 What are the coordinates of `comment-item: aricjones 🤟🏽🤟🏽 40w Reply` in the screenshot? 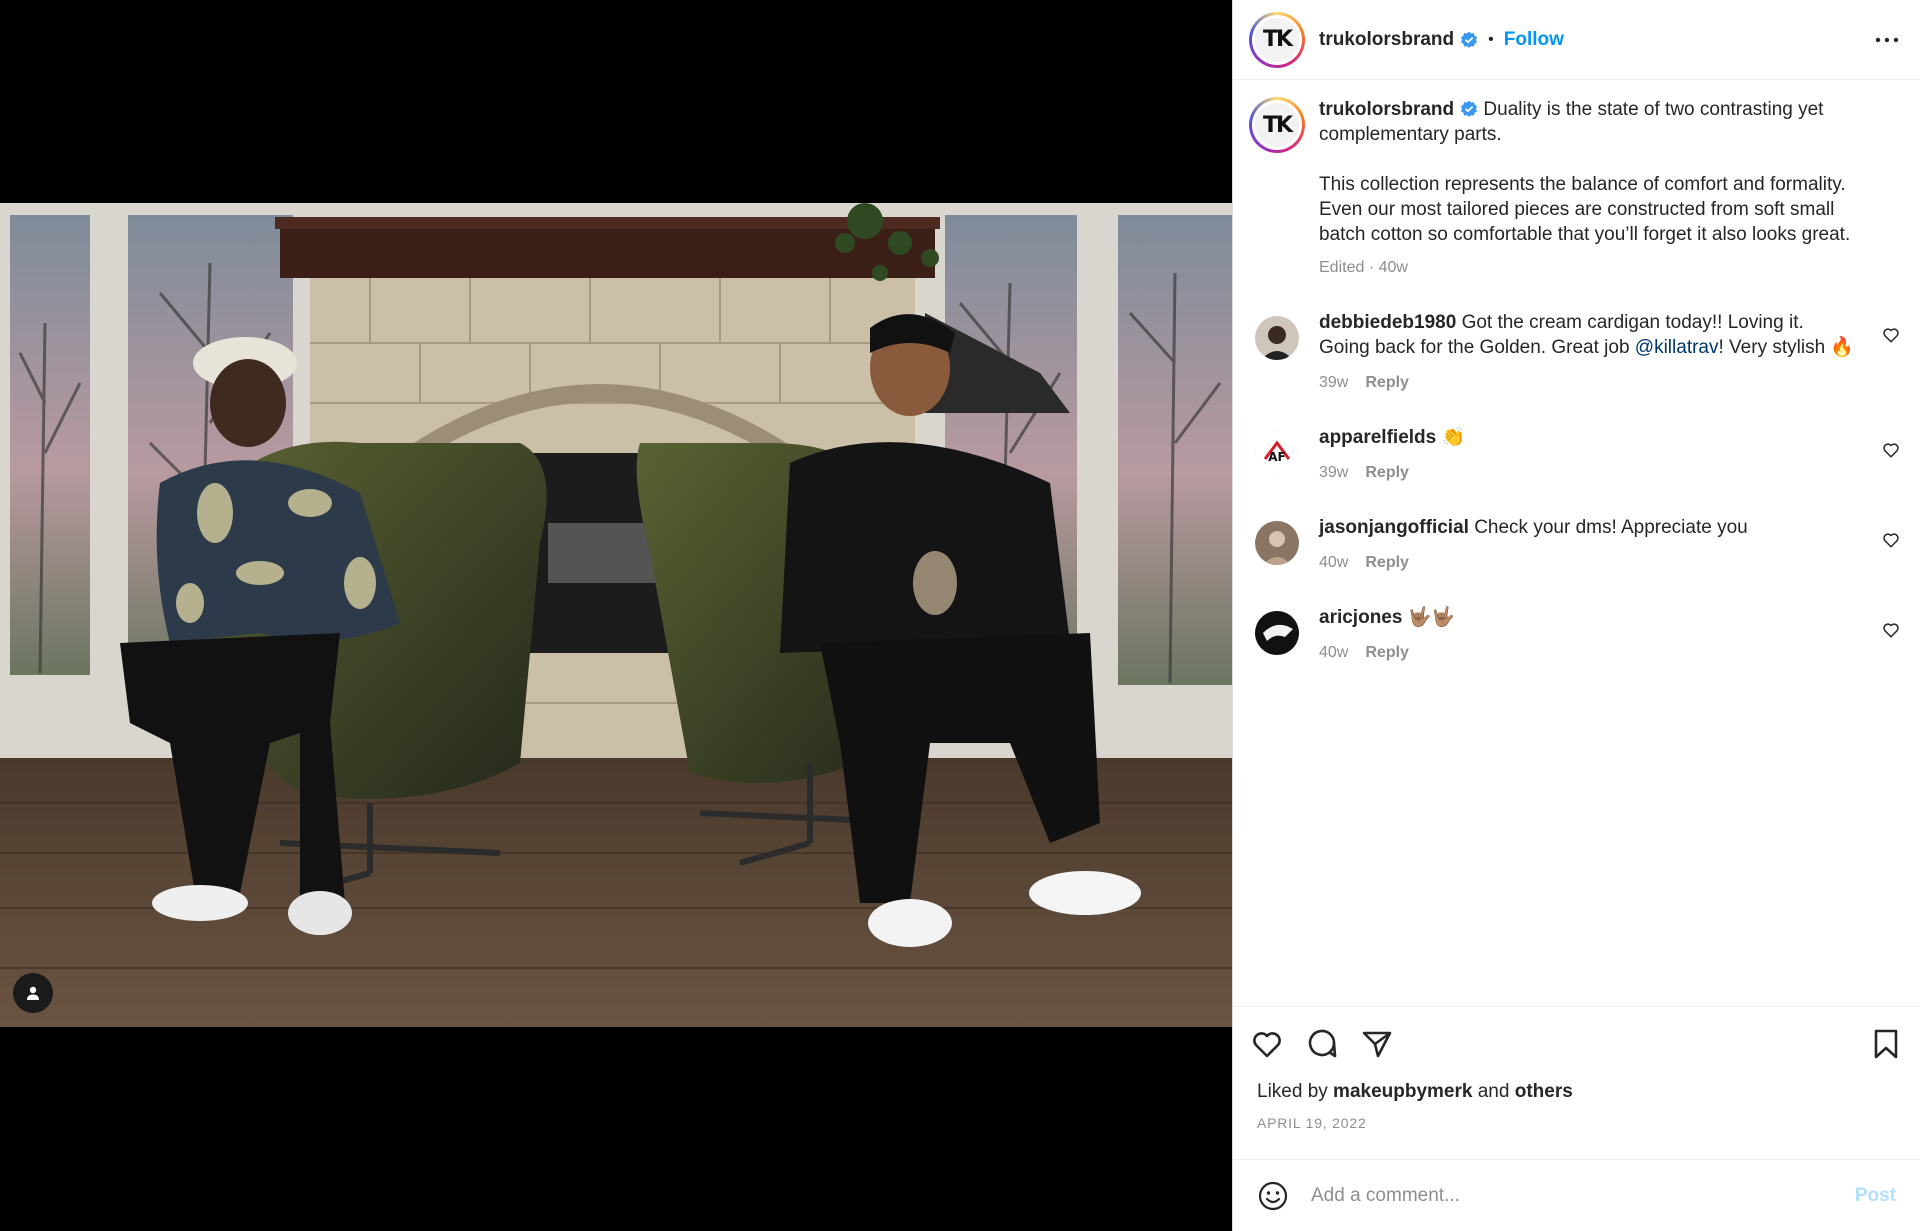 It's located at (1575, 635).